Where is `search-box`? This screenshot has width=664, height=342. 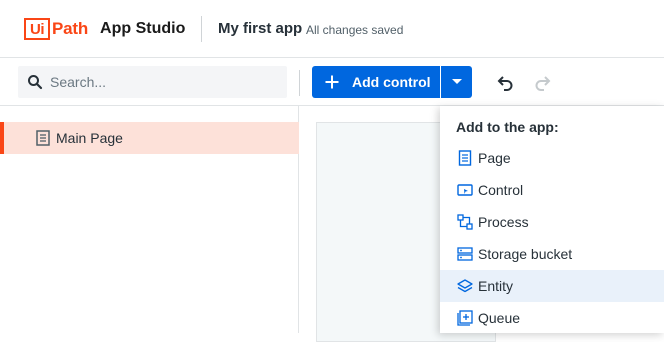 search-box is located at coordinates (152, 82).